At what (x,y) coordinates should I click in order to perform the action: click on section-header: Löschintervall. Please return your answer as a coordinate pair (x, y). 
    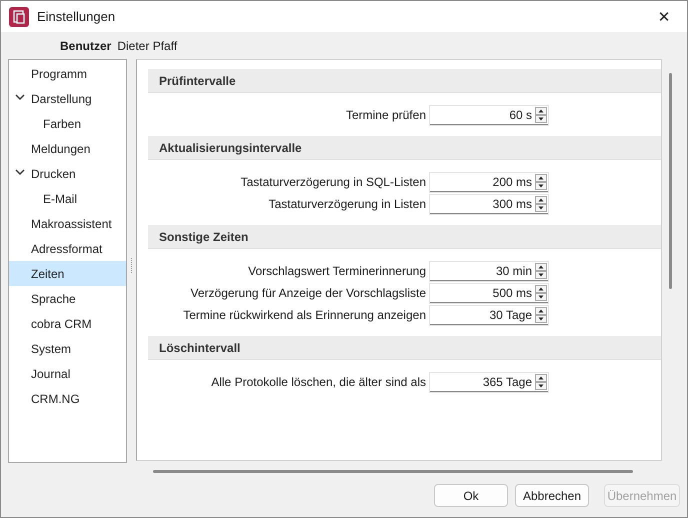
    Looking at the image, I should click on (404, 348).